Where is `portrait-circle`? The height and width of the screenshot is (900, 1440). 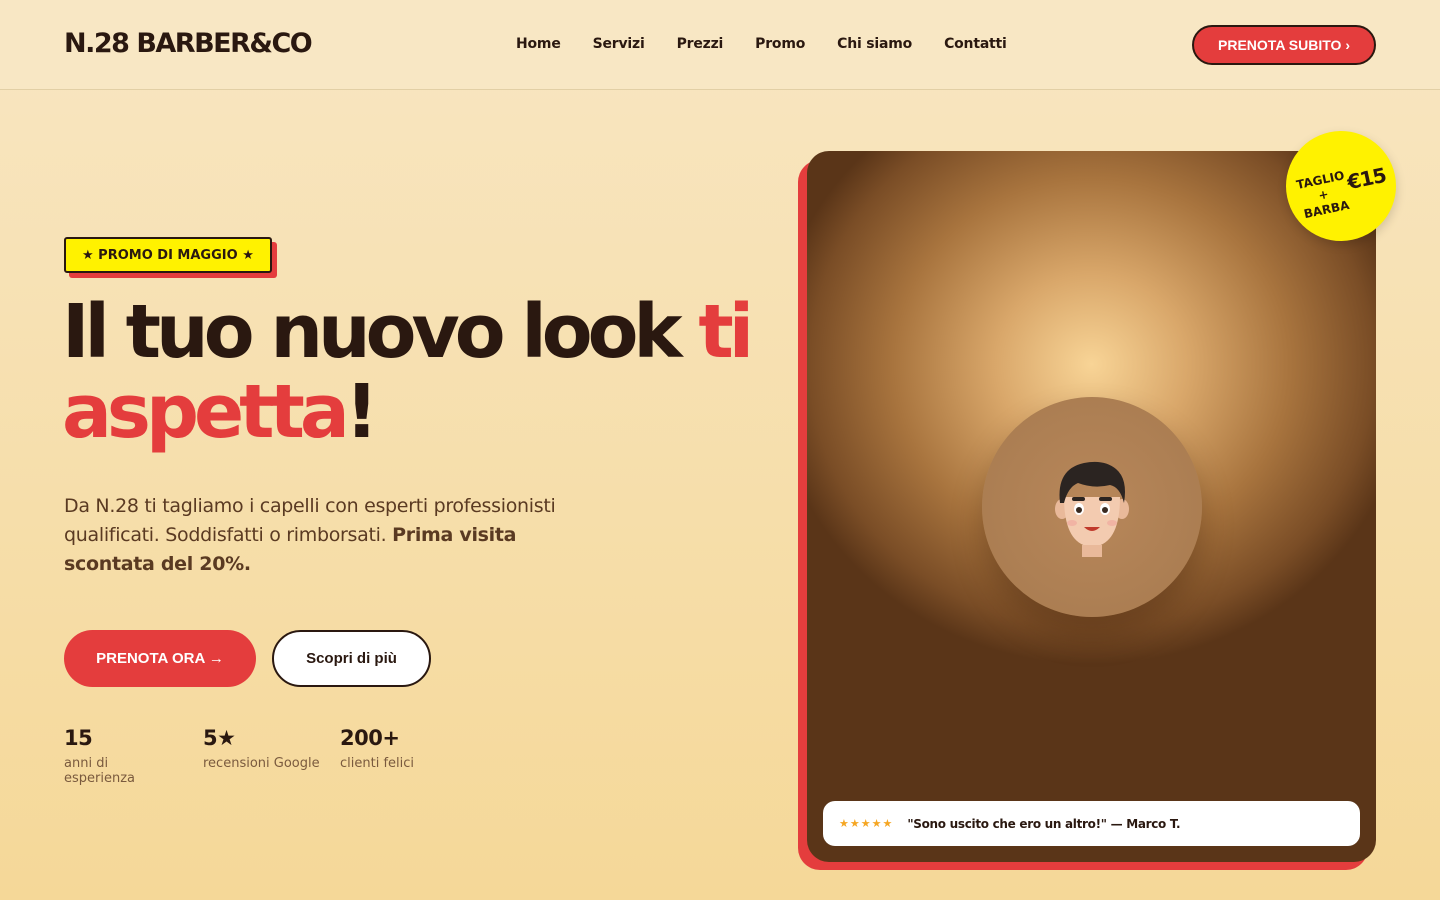
portrait-circle is located at coordinates (1092, 507).